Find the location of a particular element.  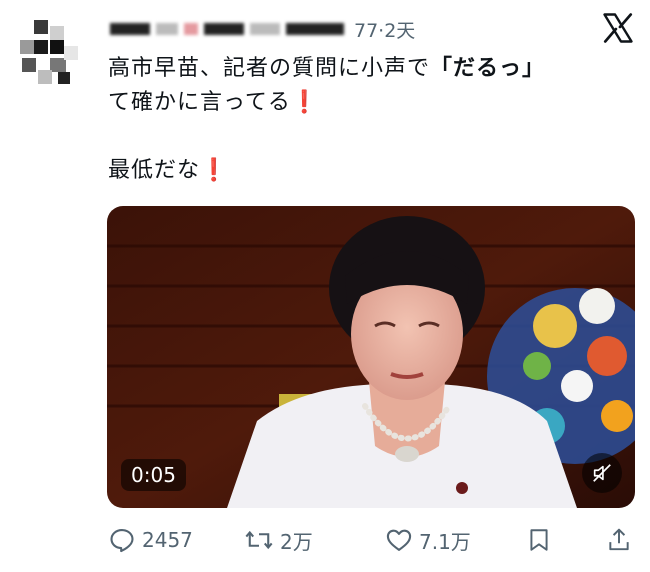

reply-count: 2457 is located at coordinates (167, 540).